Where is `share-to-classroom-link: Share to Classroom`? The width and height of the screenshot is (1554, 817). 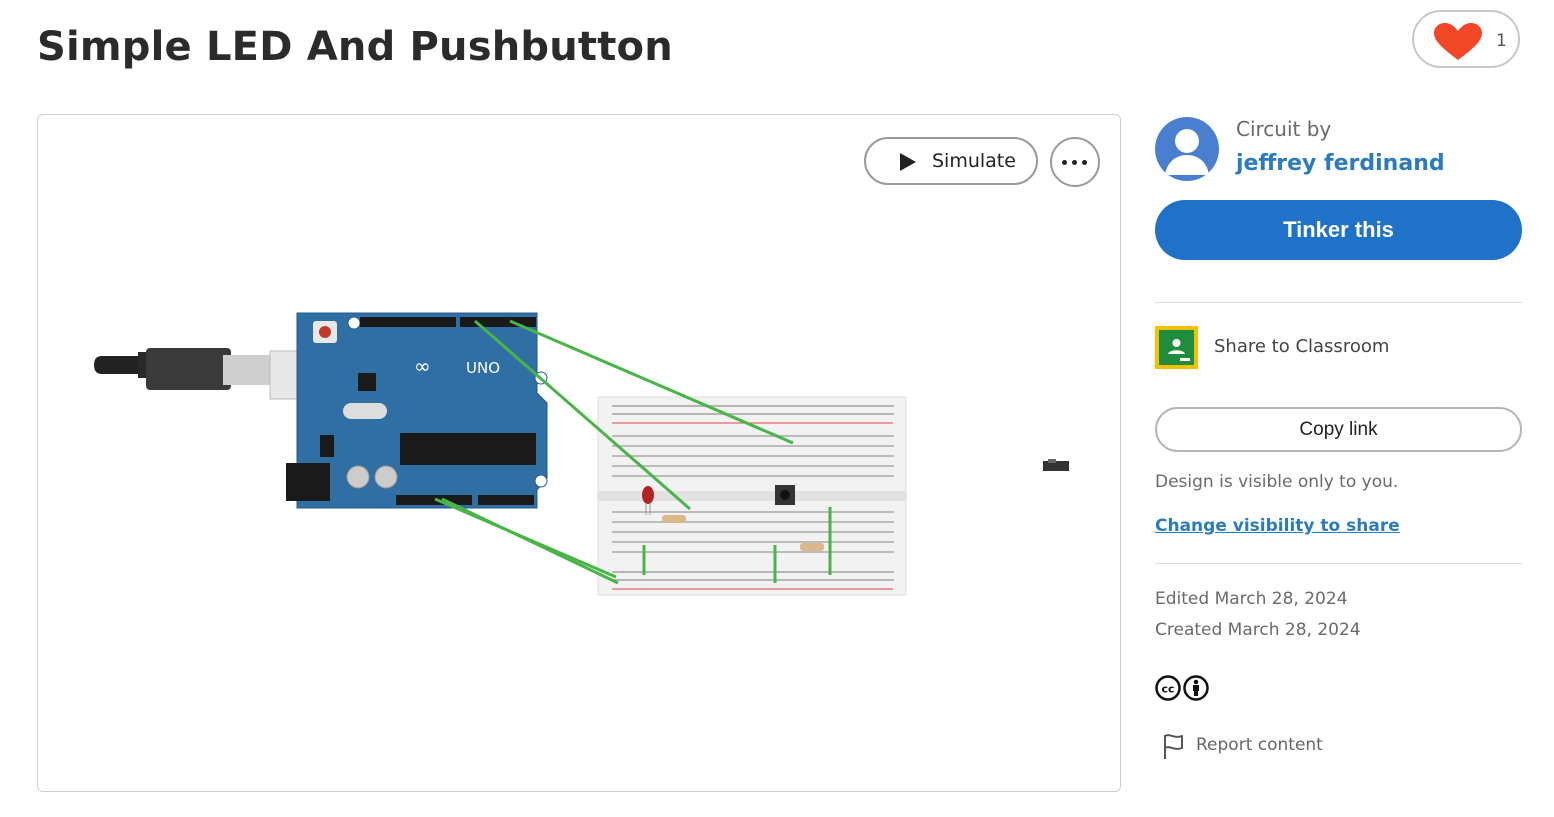 share-to-classroom-link: Share to Classroom is located at coordinates (1301, 346).